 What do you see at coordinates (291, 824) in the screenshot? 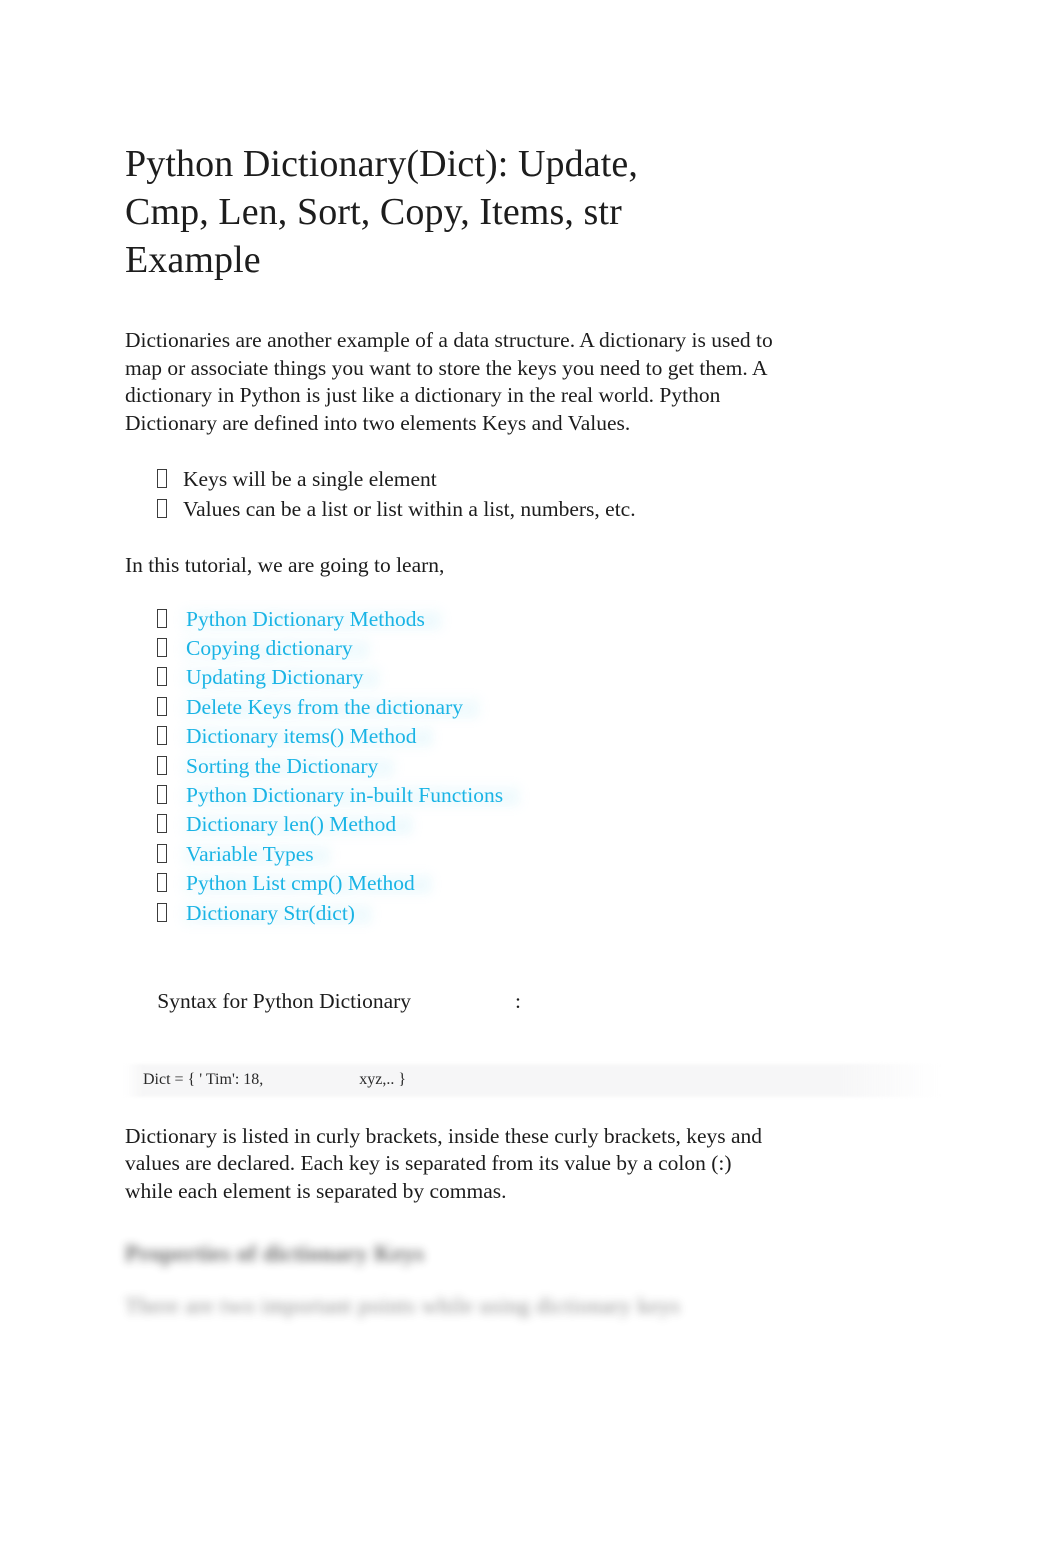
I see `toc-link-dictionary-len-method: Dictionary len() Method` at bounding box center [291, 824].